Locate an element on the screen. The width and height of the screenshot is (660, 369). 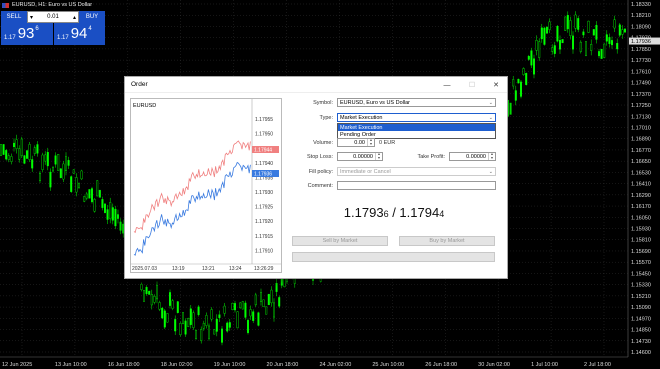
price-tick-label: 1.16410 is located at coordinates (641, 185).